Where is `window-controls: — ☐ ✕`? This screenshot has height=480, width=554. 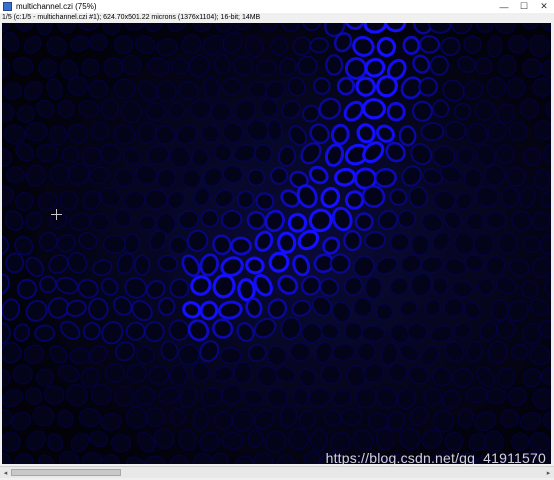 window-controls: — ☐ ✕ is located at coordinates (524, 6).